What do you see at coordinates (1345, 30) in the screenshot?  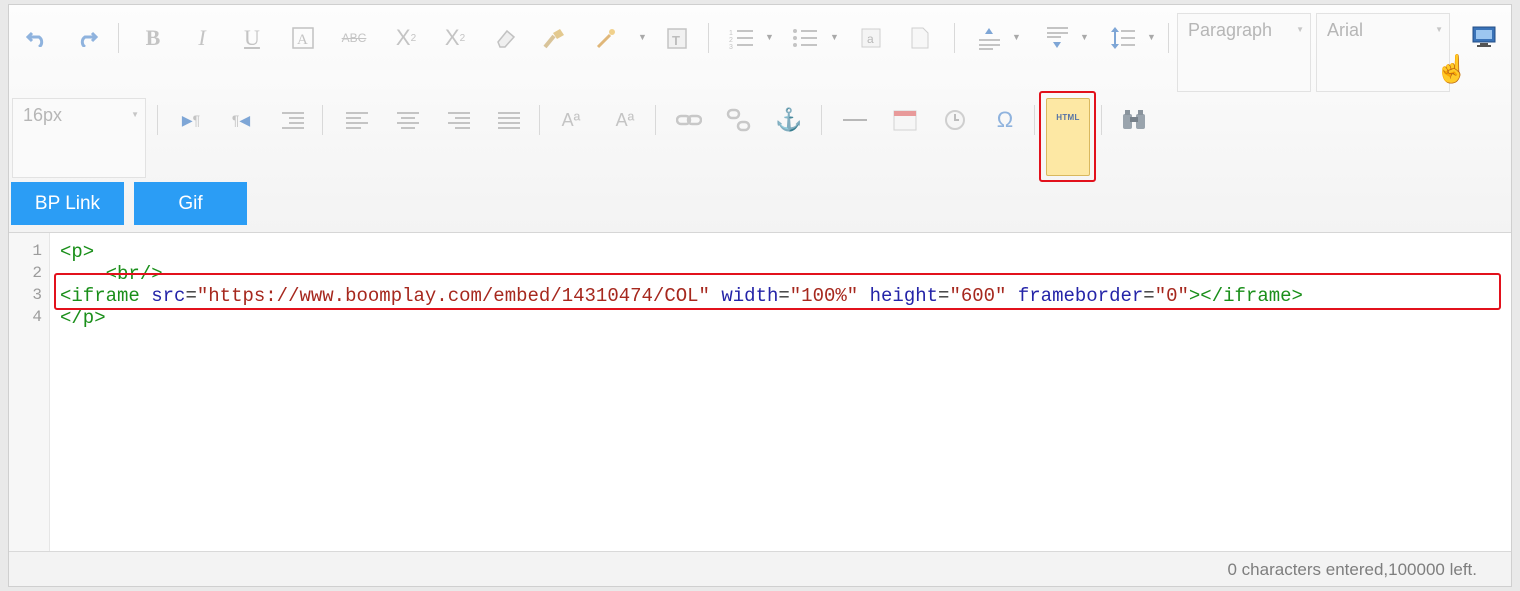 I see `font-select-value: Arial` at bounding box center [1345, 30].